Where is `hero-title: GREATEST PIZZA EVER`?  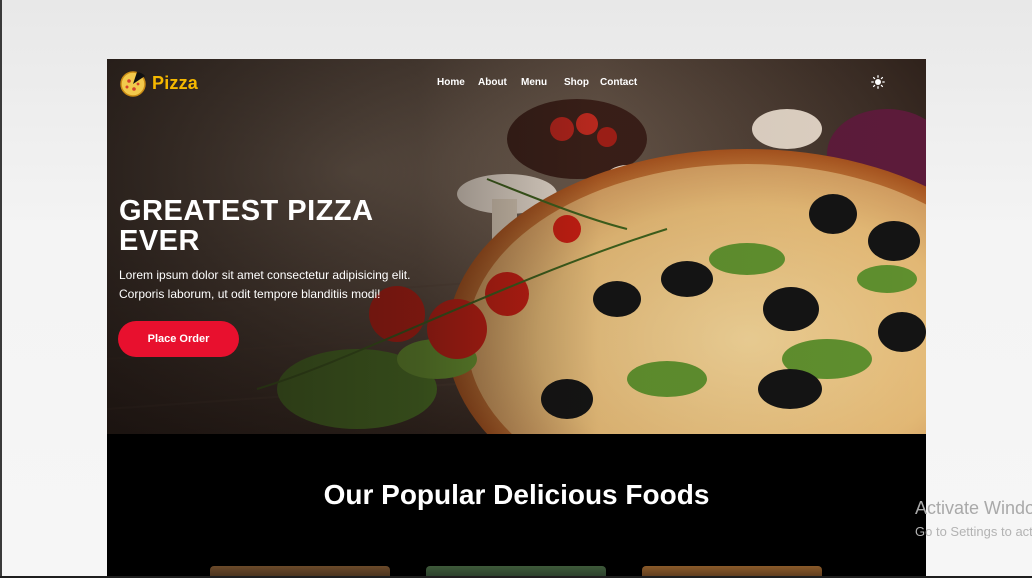 hero-title: GREATEST PIZZA EVER is located at coordinates (246, 226).